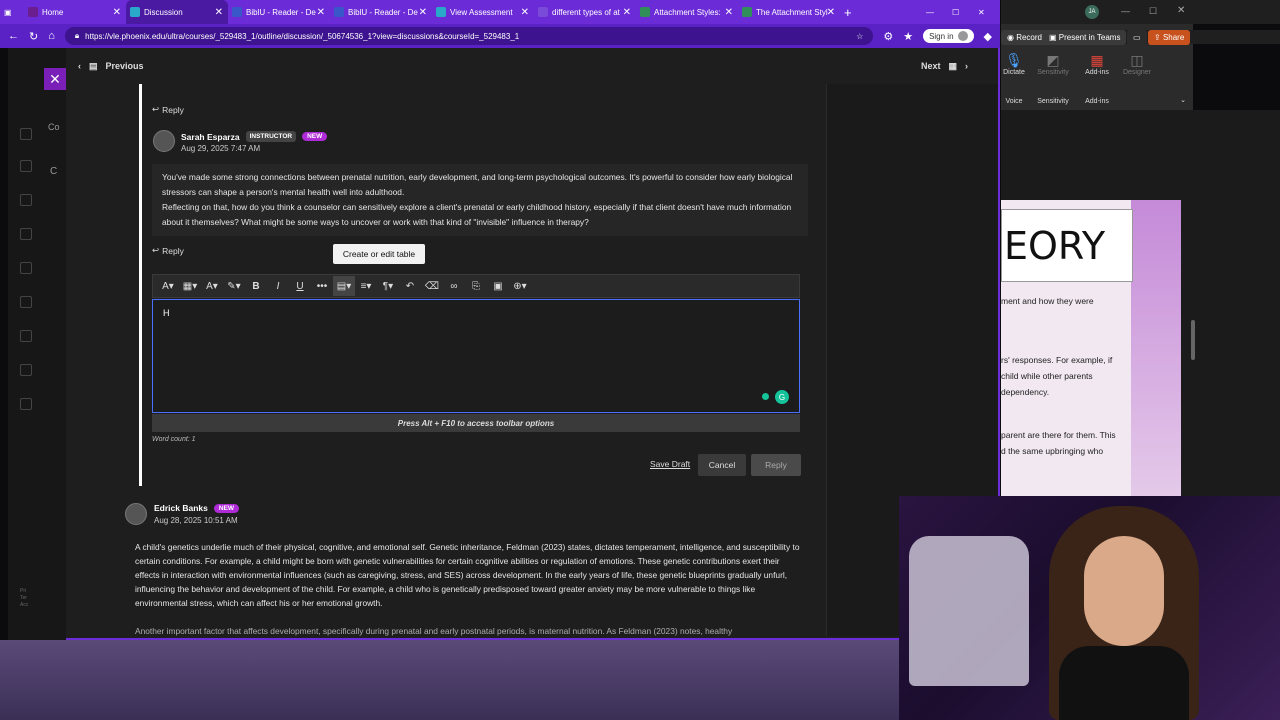  Describe the element at coordinates (1014, 64) in the screenshot. I see `dictate-button: 🎙︎ Dictate` at that location.